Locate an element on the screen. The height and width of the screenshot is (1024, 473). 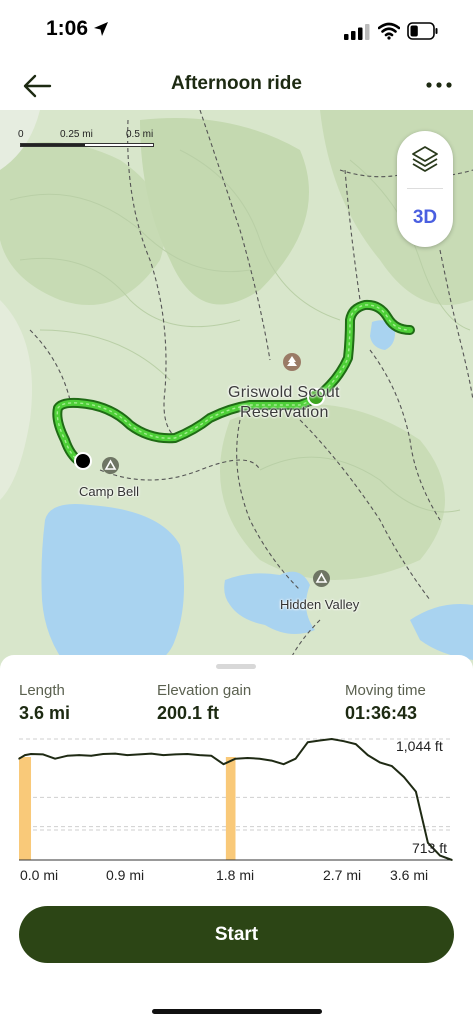
sheet-grabber is located at coordinates (236, 666).